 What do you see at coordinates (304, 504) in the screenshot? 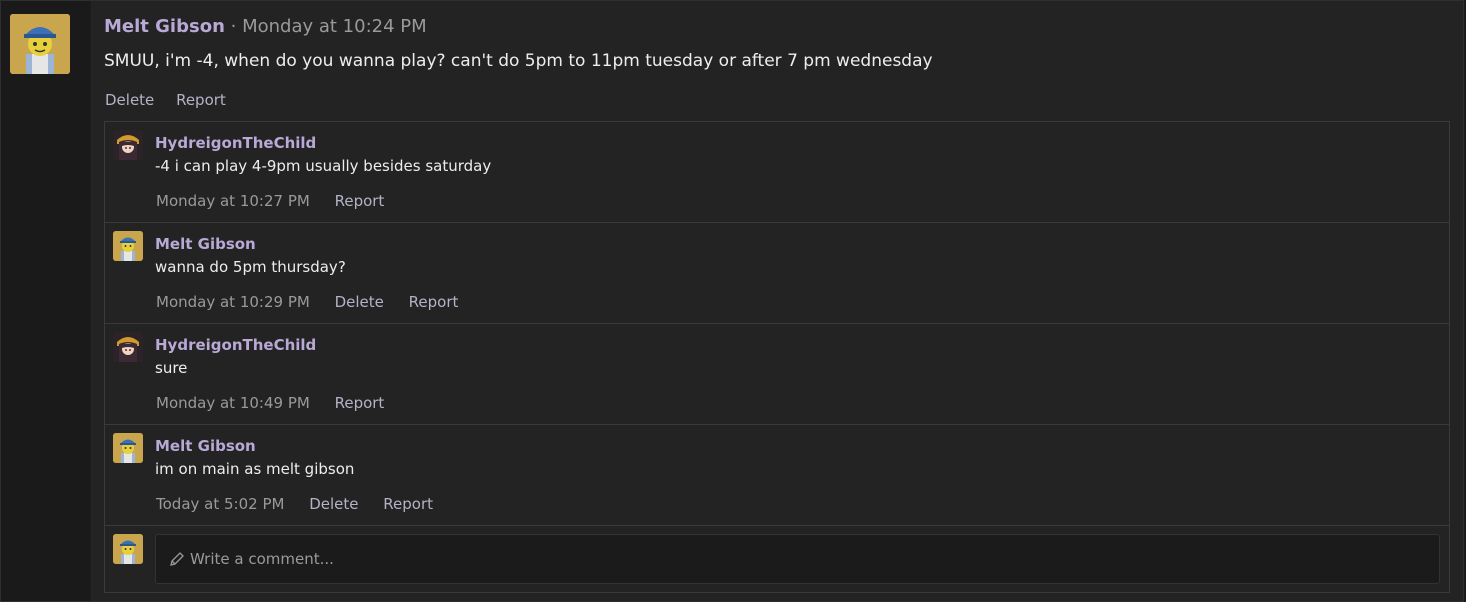
I see `comment-meta: Today at 5:02 PM Delete Report` at bounding box center [304, 504].